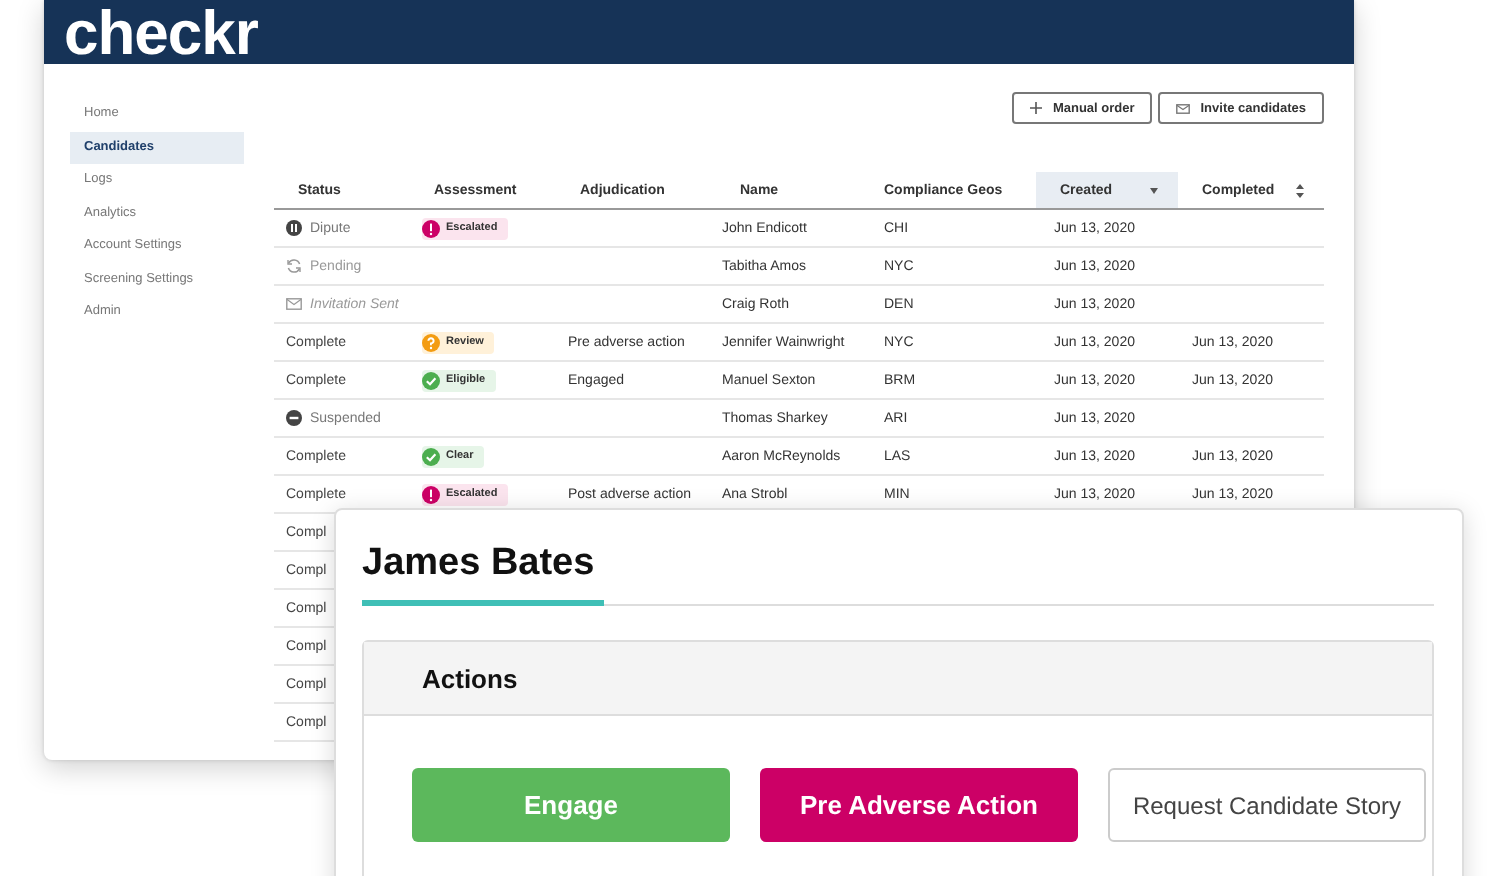  Describe the element at coordinates (1267, 805) in the screenshot. I see `request-story-button: Request Candidate Story` at that location.